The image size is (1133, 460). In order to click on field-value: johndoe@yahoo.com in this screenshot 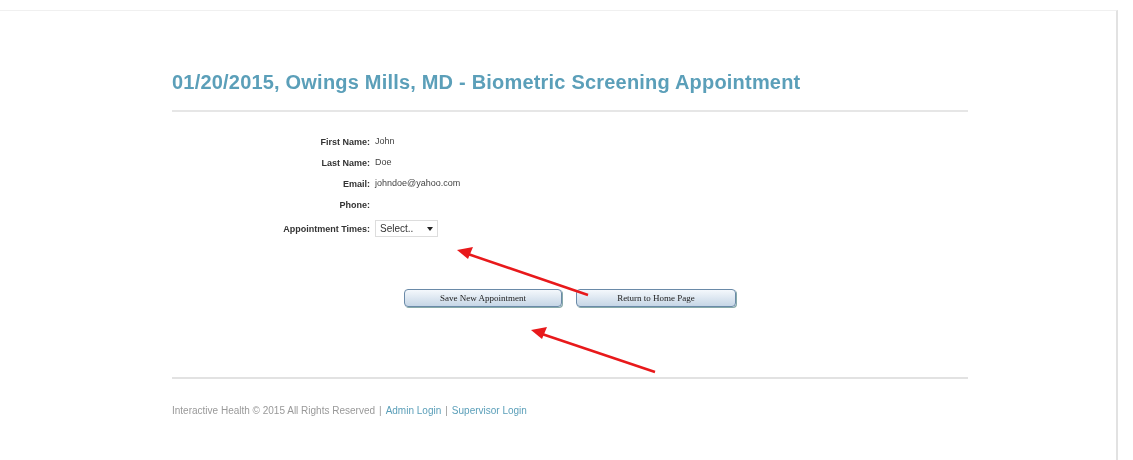, I will do `click(418, 183)`.